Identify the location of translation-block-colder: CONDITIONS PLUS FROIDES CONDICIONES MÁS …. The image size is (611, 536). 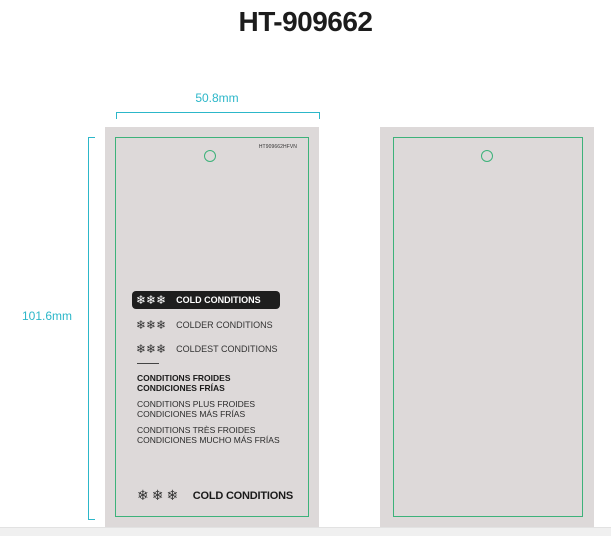
(196, 409).